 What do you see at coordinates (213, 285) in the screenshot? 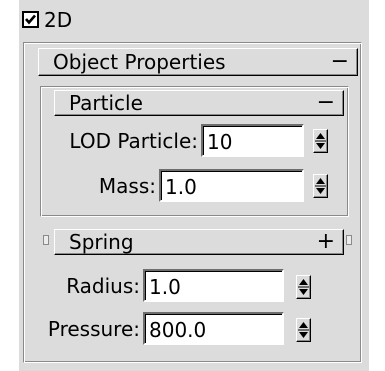
I see `radius-input: 1.0` at bounding box center [213, 285].